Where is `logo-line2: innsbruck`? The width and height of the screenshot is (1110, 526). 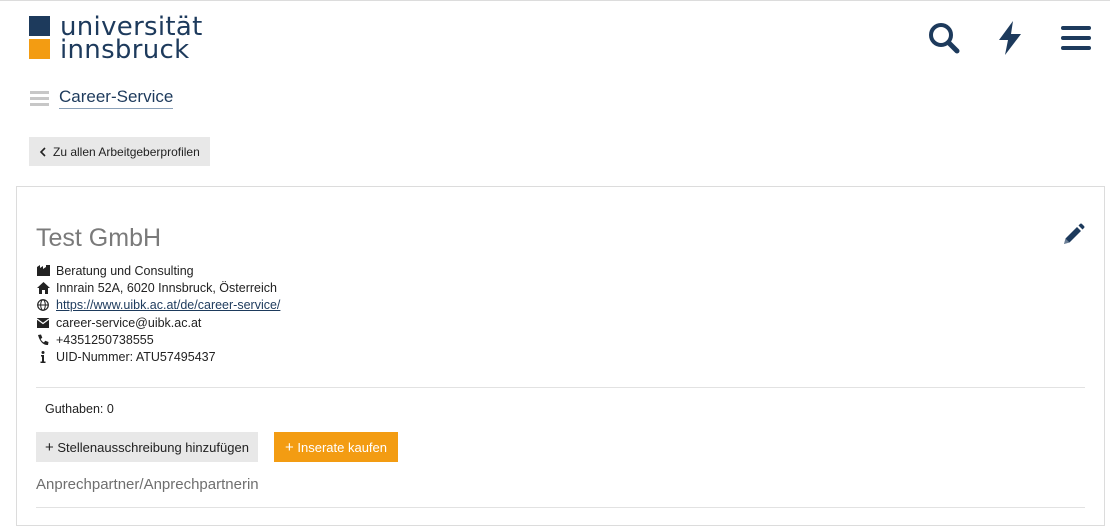 logo-line2: innsbruck is located at coordinates (125, 50).